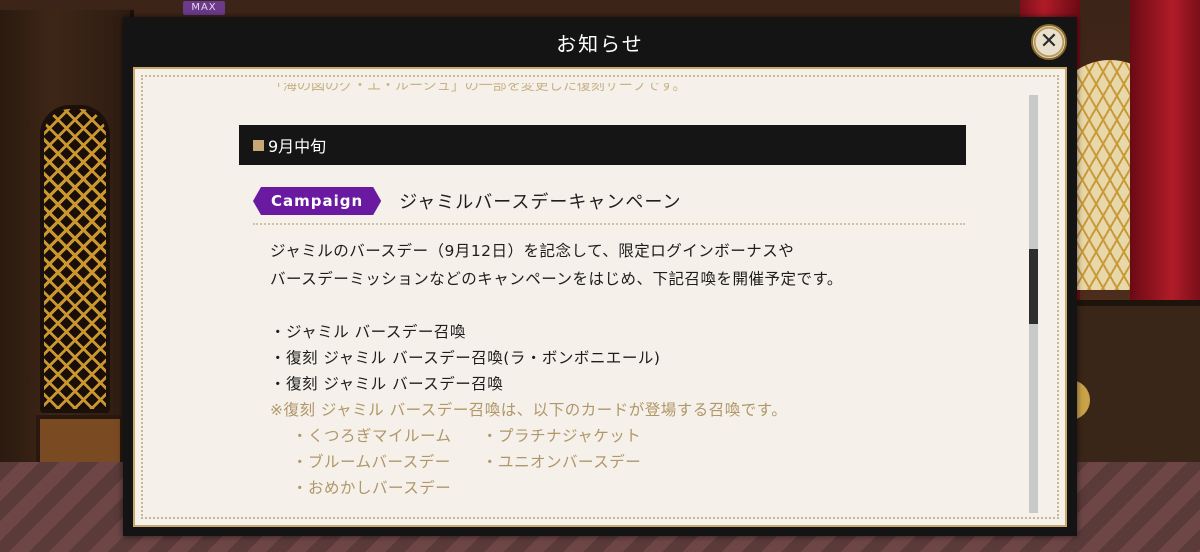  I want to click on campaign-tag: Campaign, so click(317, 201).